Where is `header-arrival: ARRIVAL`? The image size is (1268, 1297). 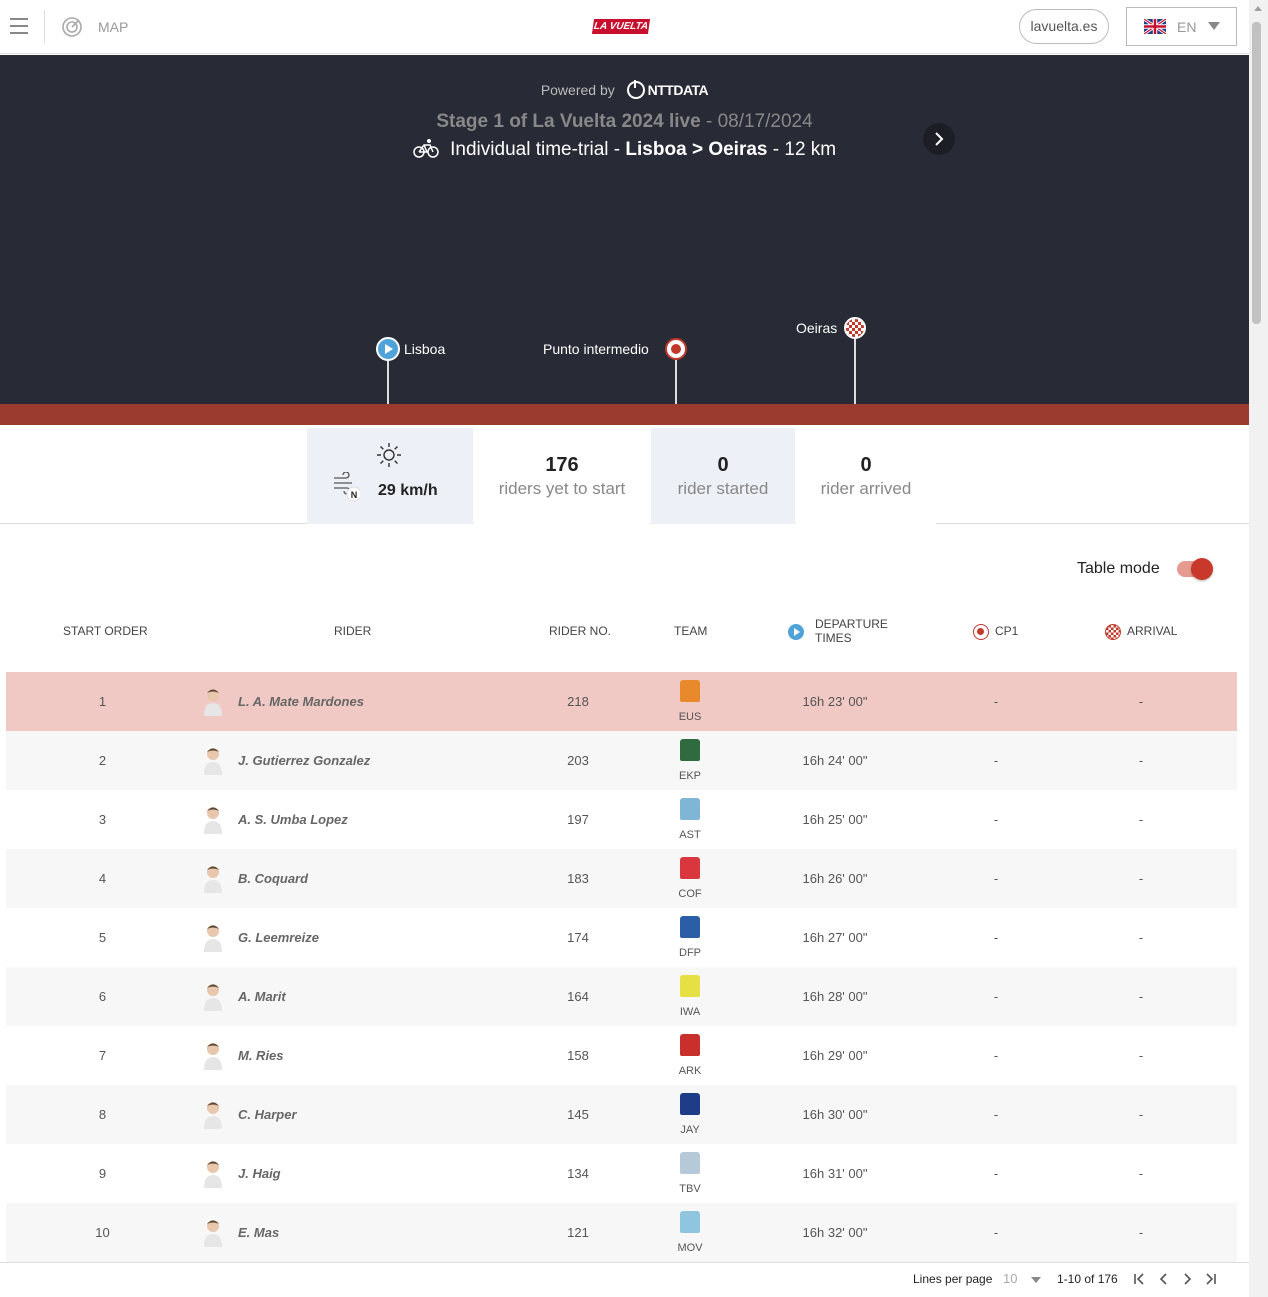
header-arrival: ARRIVAL is located at coordinates (1141, 632).